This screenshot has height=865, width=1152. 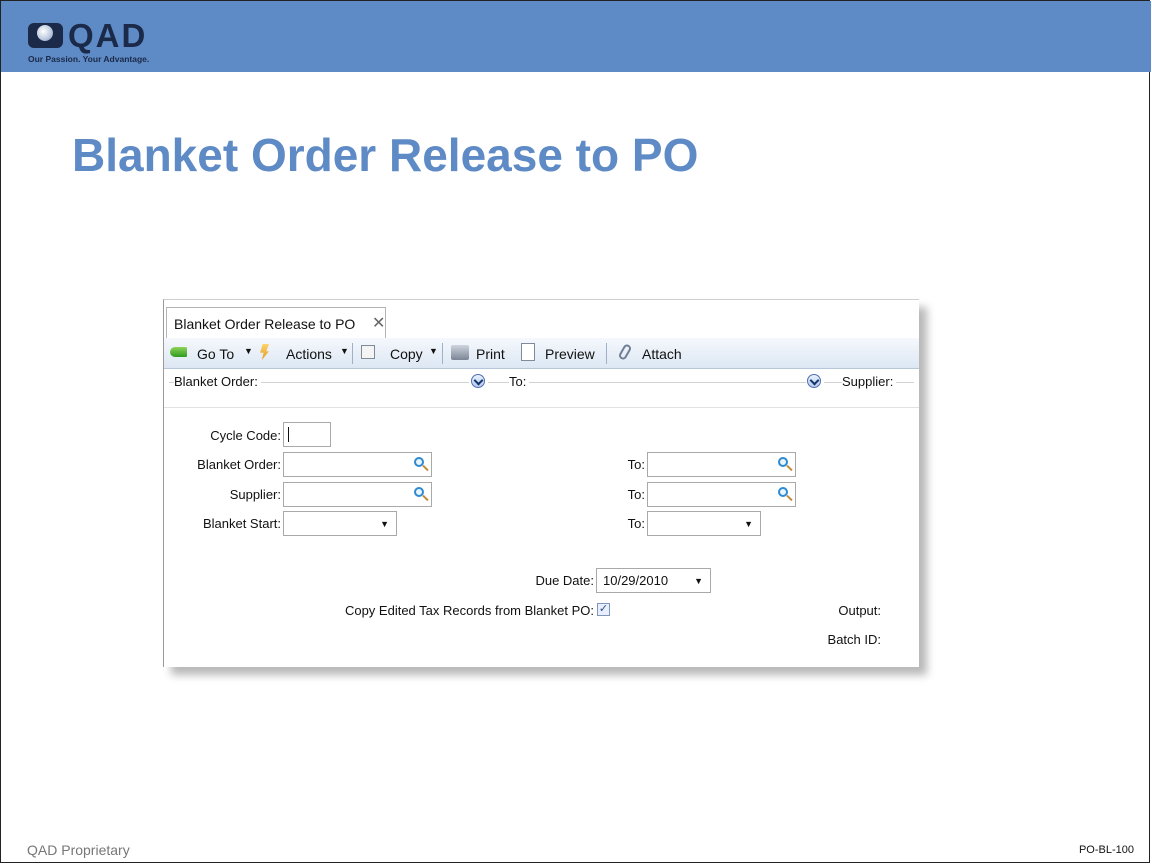 I want to click on footer-proprietary: QAD Proprietary, so click(x=78, y=850).